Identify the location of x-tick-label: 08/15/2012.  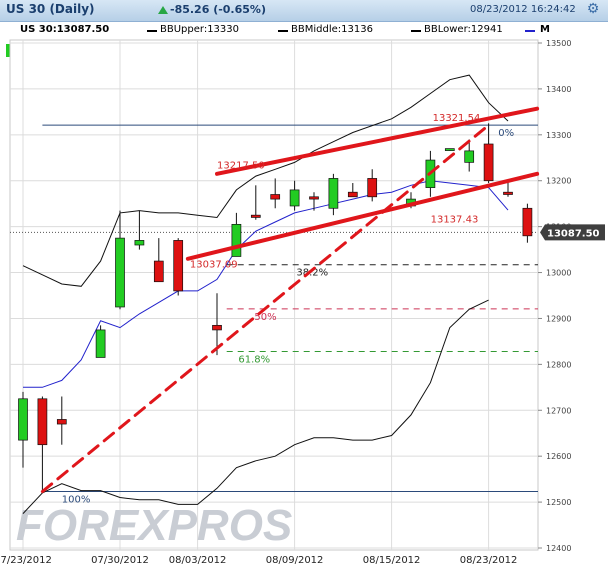
(392, 560).